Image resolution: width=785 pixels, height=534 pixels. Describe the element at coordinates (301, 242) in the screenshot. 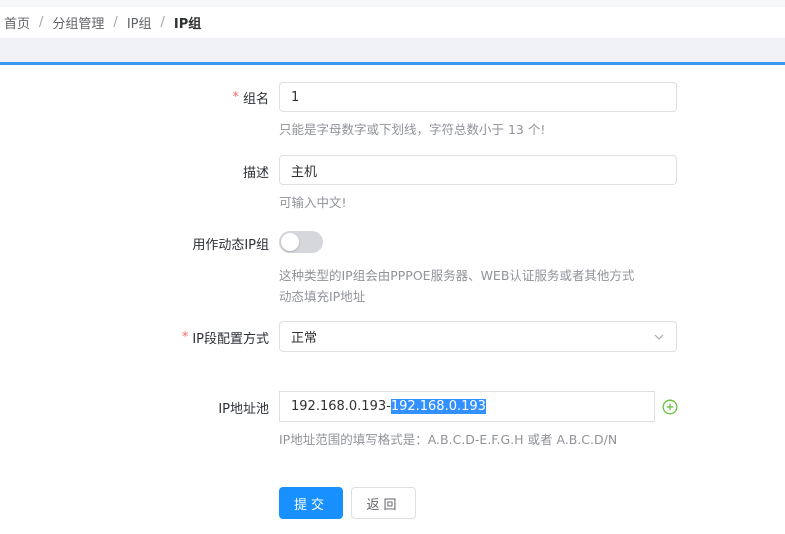

I see `dynamic-group-switch` at that location.